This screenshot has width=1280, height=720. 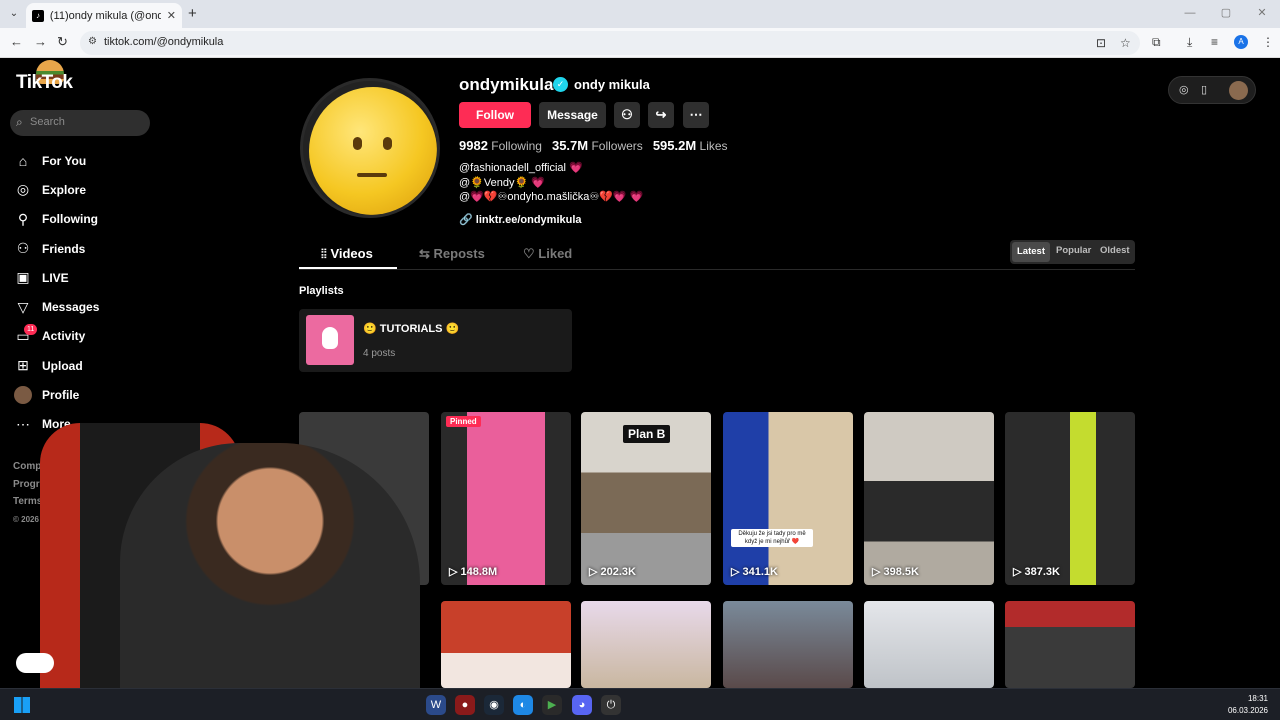 What do you see at coordinates (502, 182) in the screenshot?
I see `bio-line: @🌻Vendy🌻 💗` at bounding box center [502, 182].